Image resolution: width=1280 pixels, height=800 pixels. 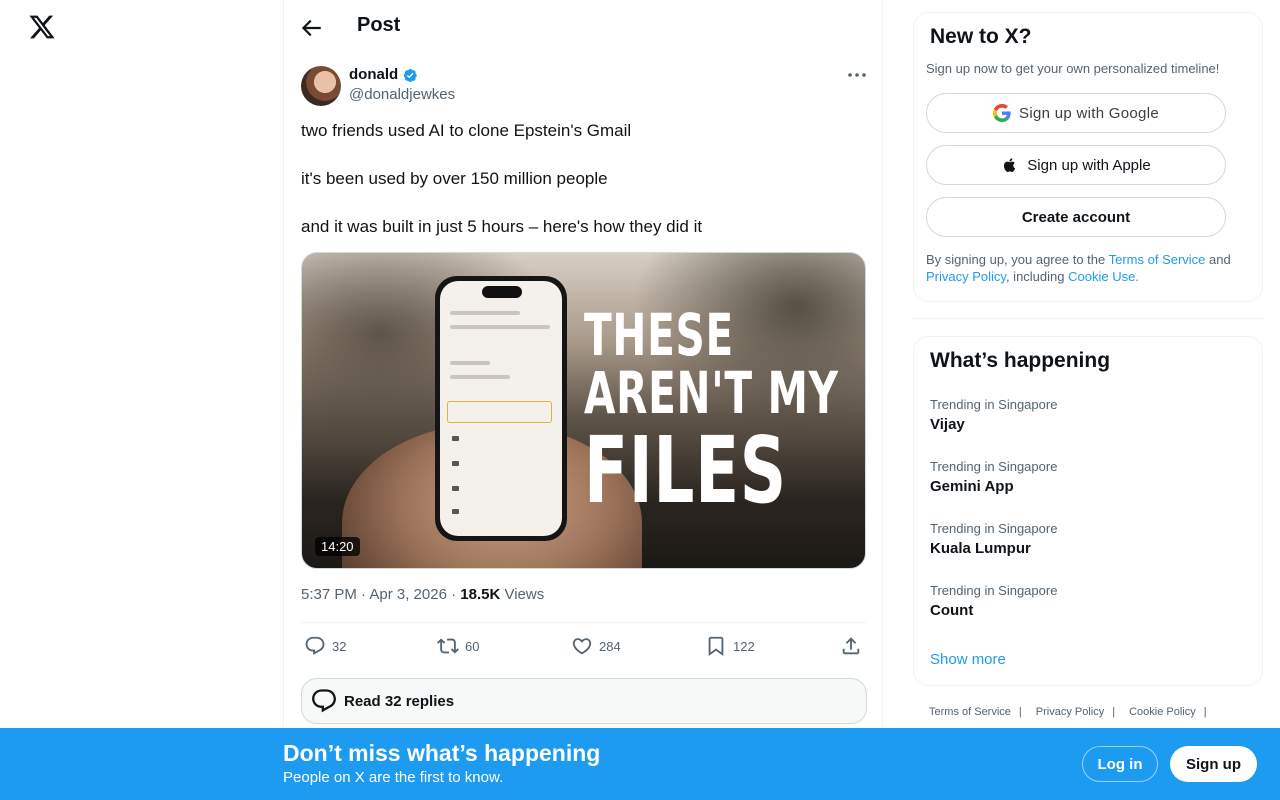 I want to click on avatar, so click(x=321, y=86).